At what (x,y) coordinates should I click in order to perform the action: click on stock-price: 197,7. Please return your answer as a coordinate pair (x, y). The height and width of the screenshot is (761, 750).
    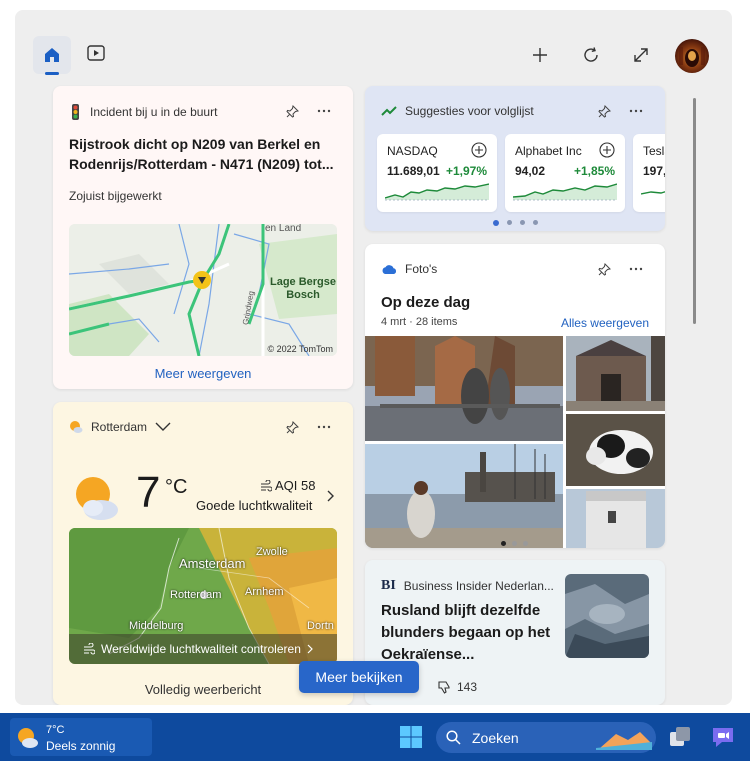
    Looking at the image, I should click on (654, 171).